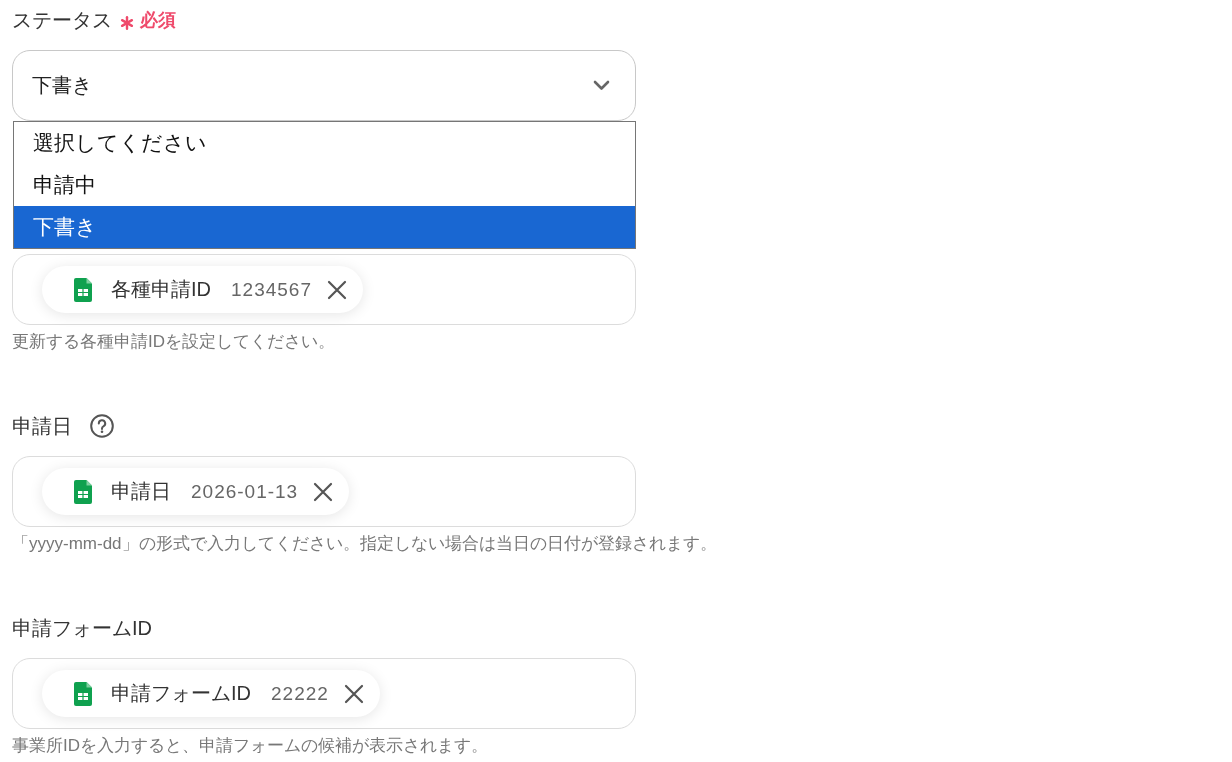 Image resolution: width=1232 pixels, height=762 pixels. What do you see at coordinates (324, 227) in the screenshot?
I see `dropdown-option: 下書き` at bounding box center [324, 227].